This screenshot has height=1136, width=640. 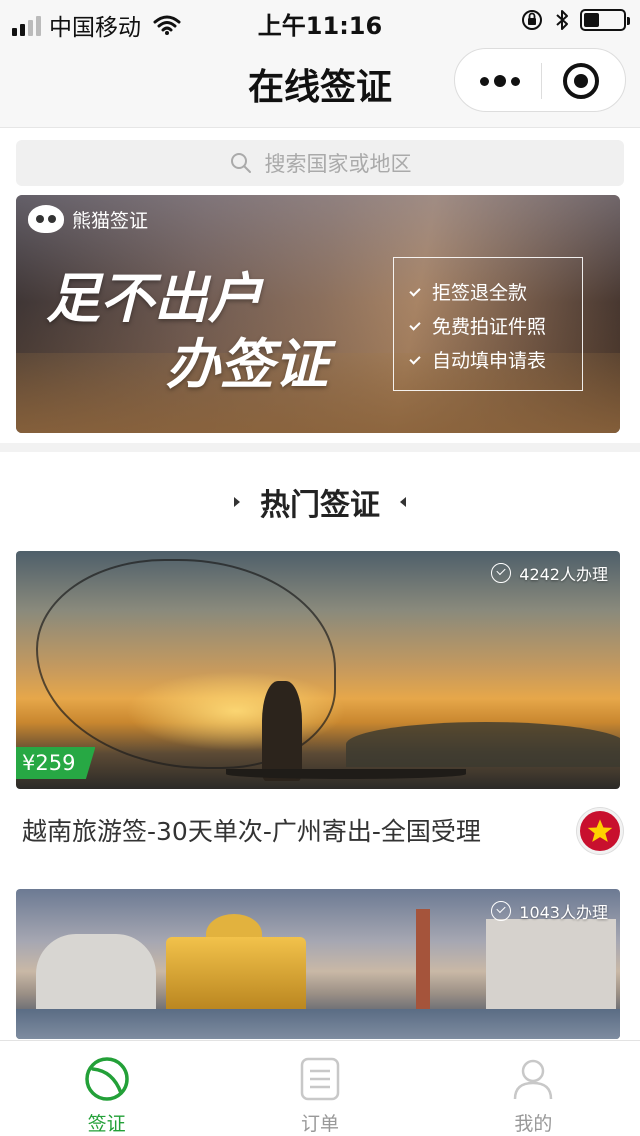 What do you see at coordinates (533, 1079) in the screenshot?
I see `profile-icon` at bounding box center [533, 1079].